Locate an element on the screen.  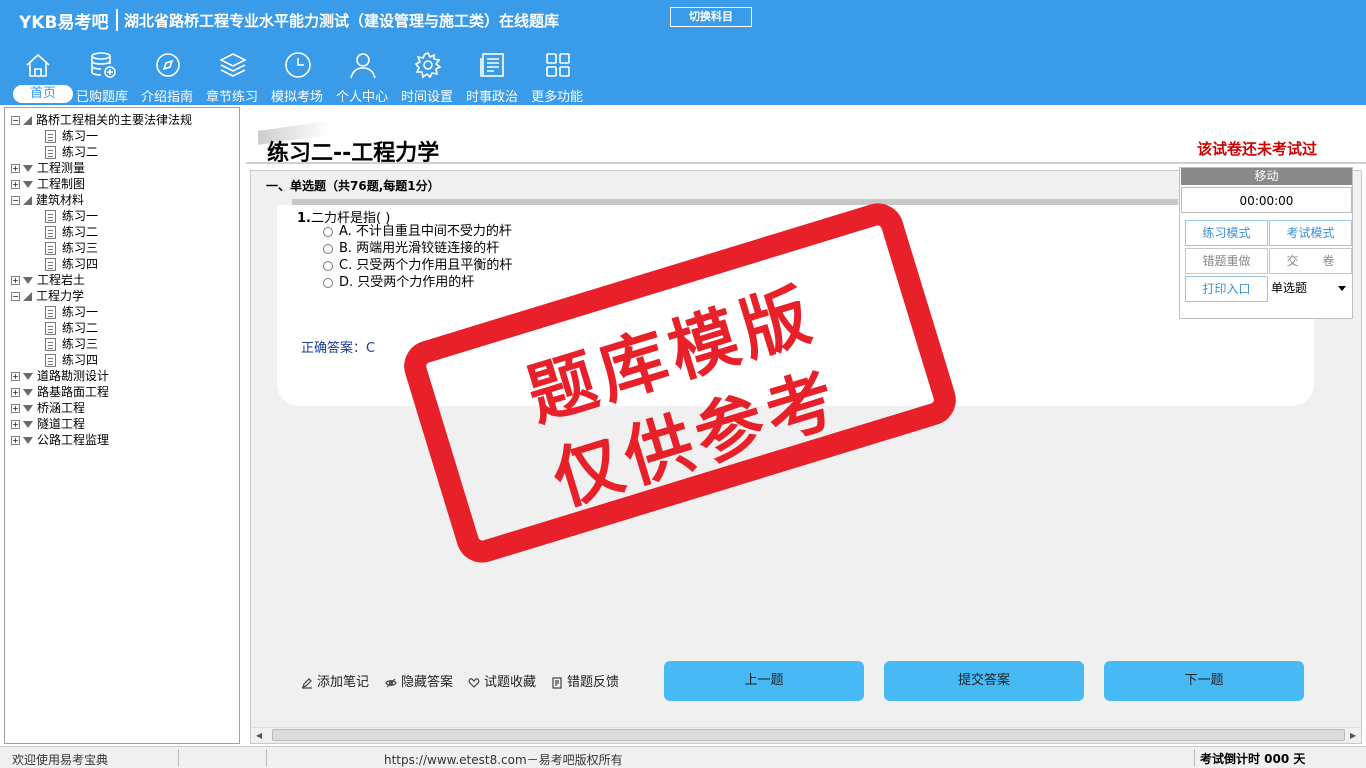
nav-politics: 时事政治 is located at coordinates (492, 75).